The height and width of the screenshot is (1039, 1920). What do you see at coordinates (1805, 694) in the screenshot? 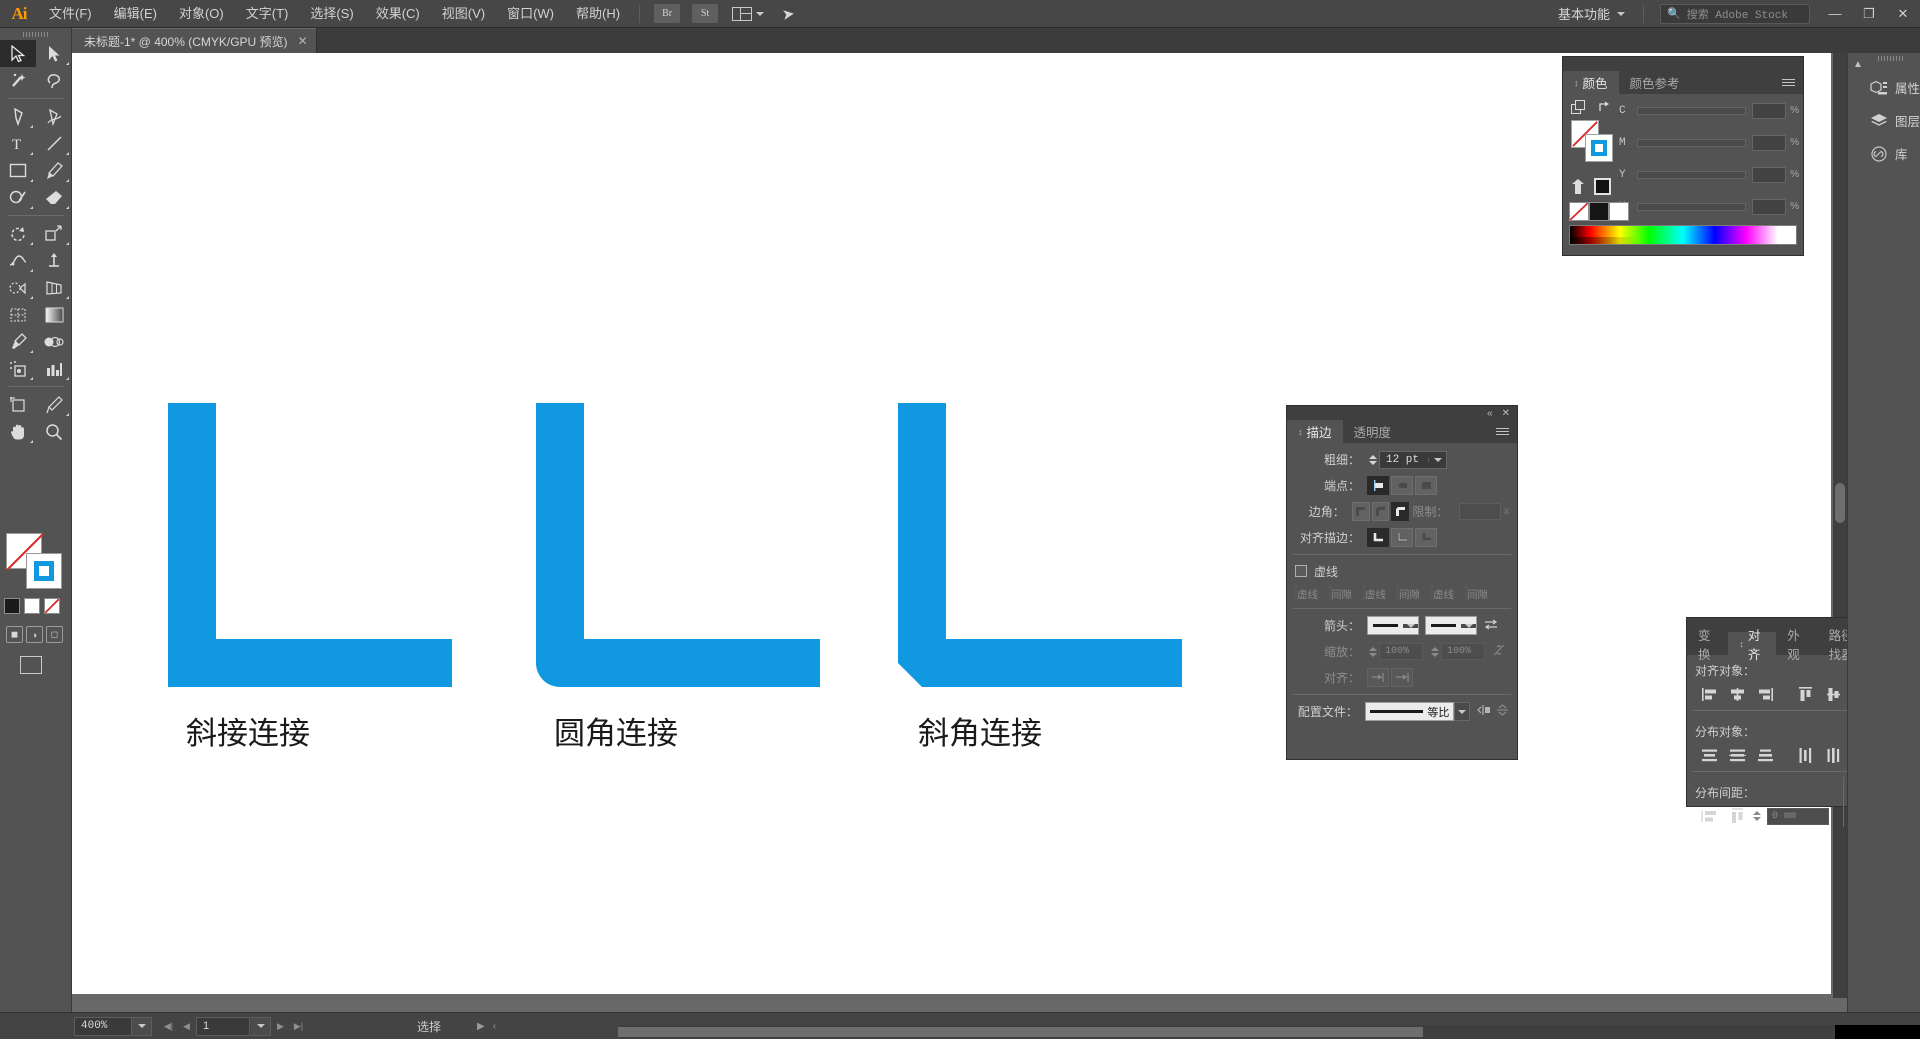
I see `align-top-button` at bounding box center [1805, 694].